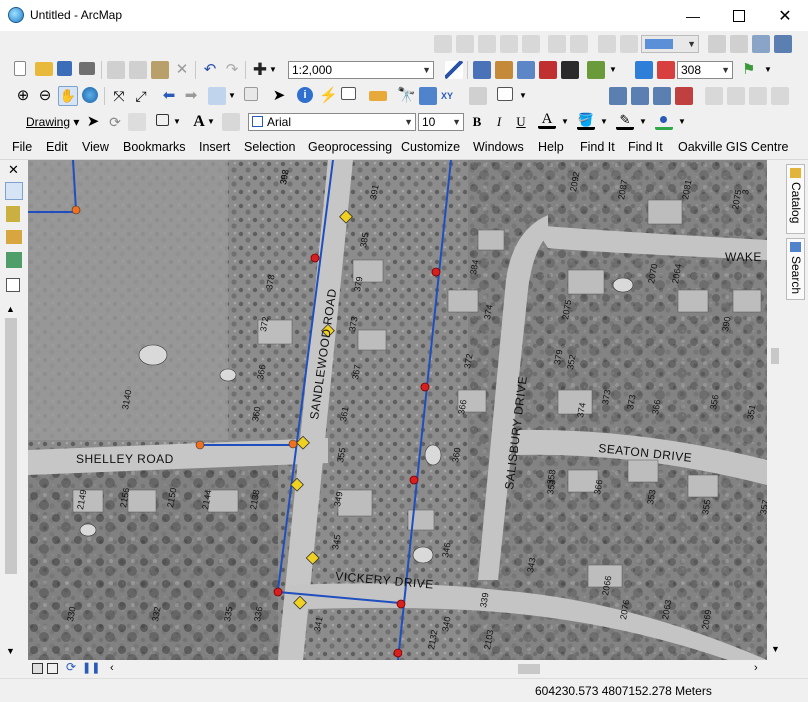 The width and height of the screenshot is (808, 702). I want to click on copy-icon, so click(138, 70).